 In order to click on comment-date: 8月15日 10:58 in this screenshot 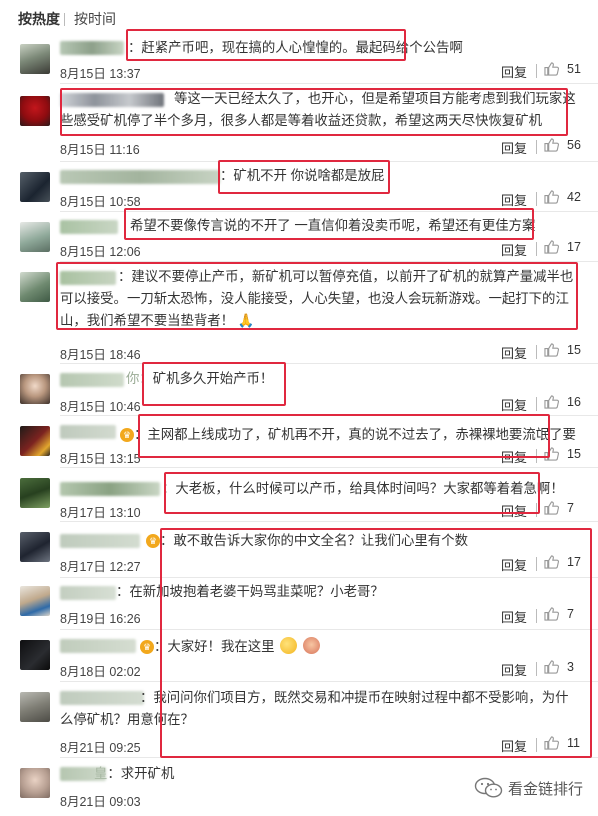, I will do `click(100, 202)`.